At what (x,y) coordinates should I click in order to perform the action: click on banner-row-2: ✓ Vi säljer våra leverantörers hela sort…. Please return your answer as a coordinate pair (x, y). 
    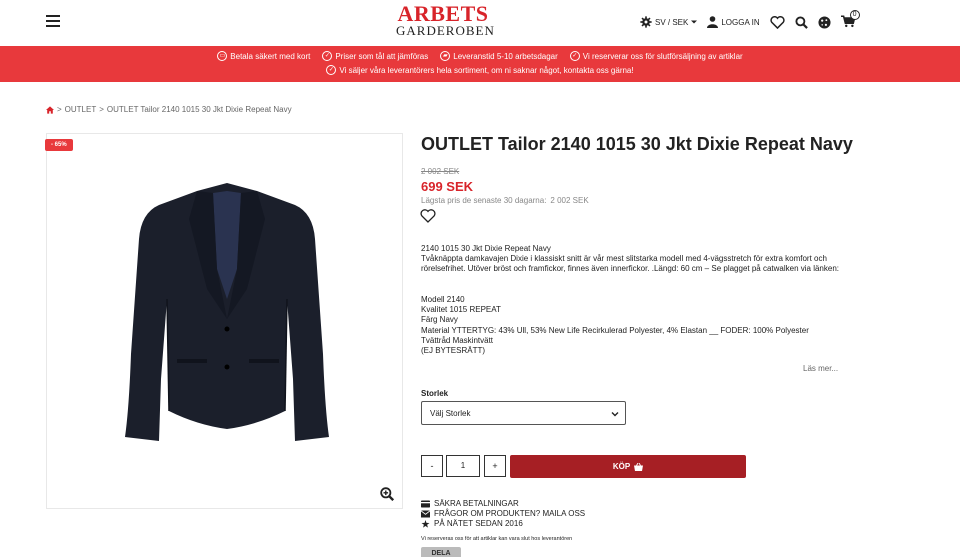
    Looking at the image, I should click on (480, 70).